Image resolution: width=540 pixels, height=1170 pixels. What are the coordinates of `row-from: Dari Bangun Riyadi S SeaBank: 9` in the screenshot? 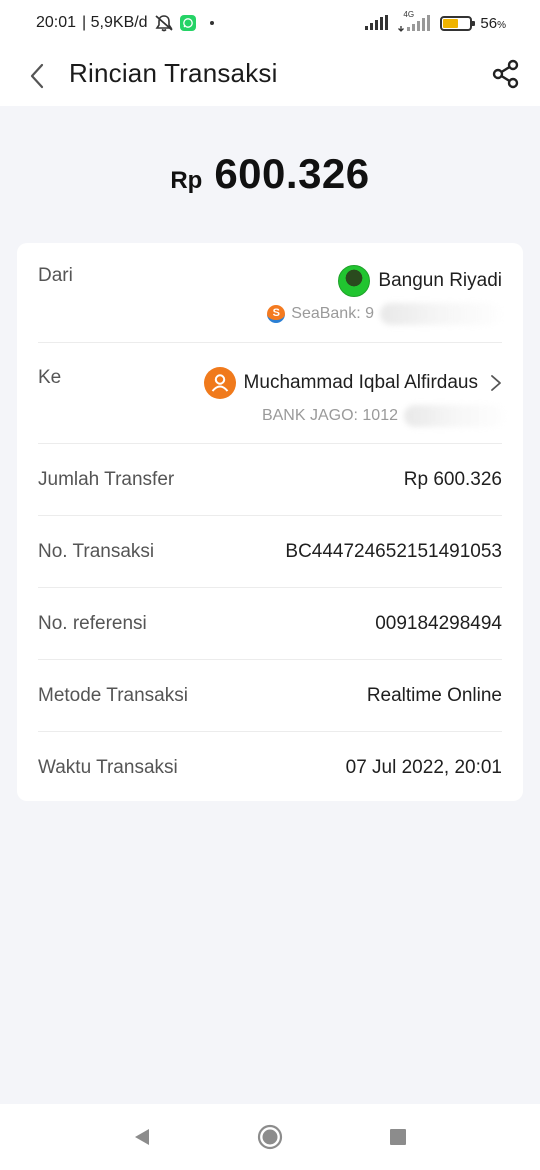 It's located at (270, 293).